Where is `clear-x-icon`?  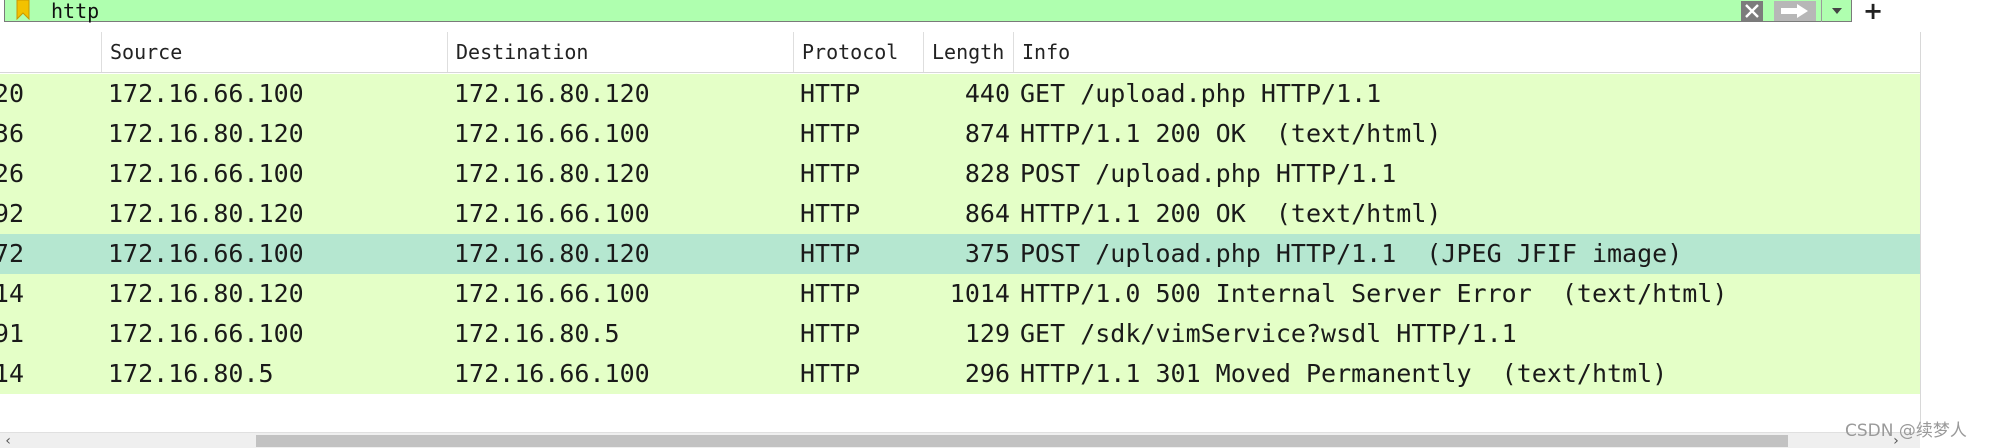
clear-x-icon is located at coordinates (1752, 11).